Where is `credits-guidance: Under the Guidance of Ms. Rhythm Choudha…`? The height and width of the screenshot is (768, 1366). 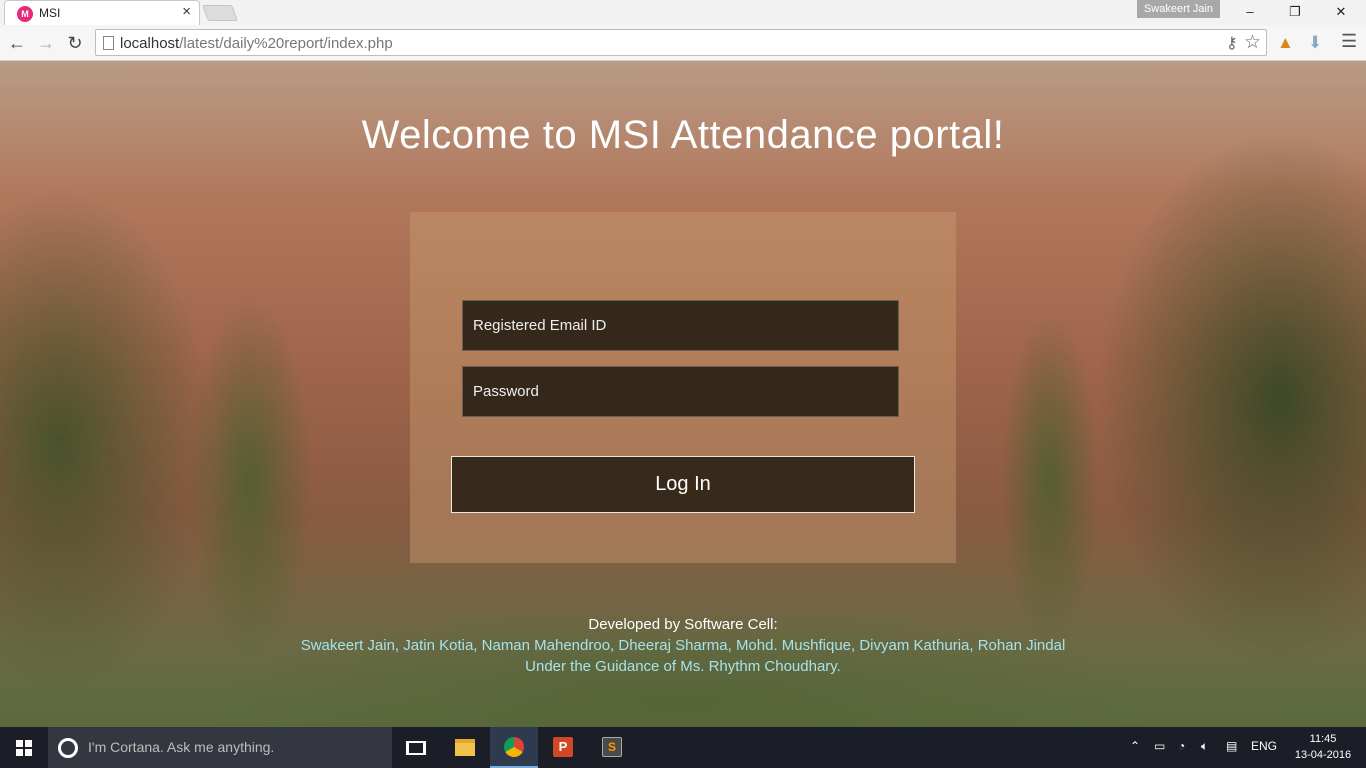
credits-guidance: Under the Guidance of Ms. Rhythm Choudha… is located at coordinates (683, 666).